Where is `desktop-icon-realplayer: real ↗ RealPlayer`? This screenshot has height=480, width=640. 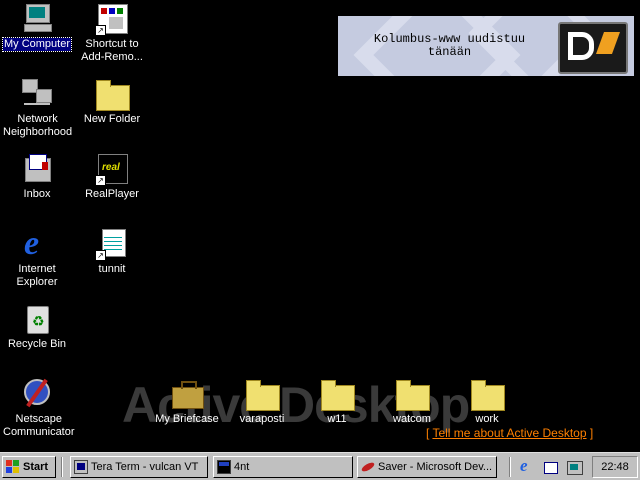 desktop-icon-realplayer: real ↗ RealPlayer is located at coordinates (112, 176).